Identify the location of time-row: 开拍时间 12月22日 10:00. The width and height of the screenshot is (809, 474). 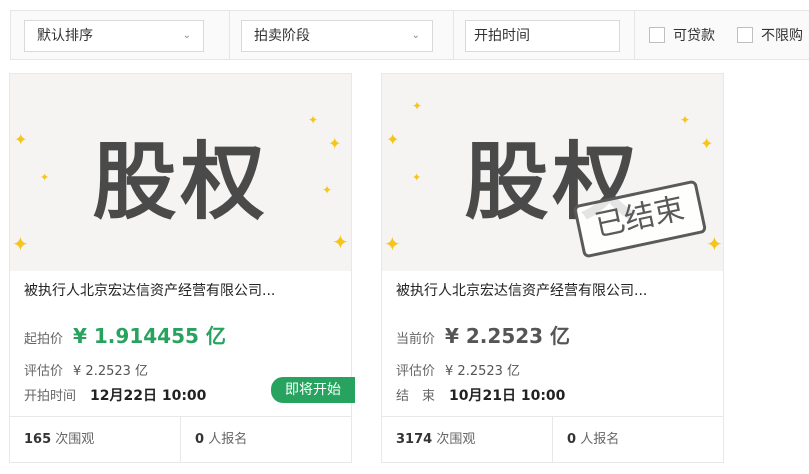
(115, 395).